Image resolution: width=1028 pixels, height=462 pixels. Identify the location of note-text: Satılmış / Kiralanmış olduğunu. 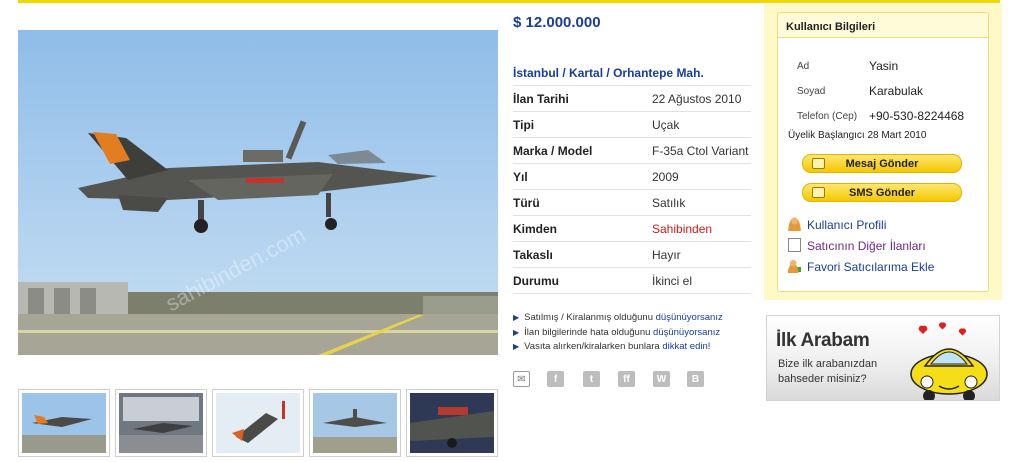
(590, 317).